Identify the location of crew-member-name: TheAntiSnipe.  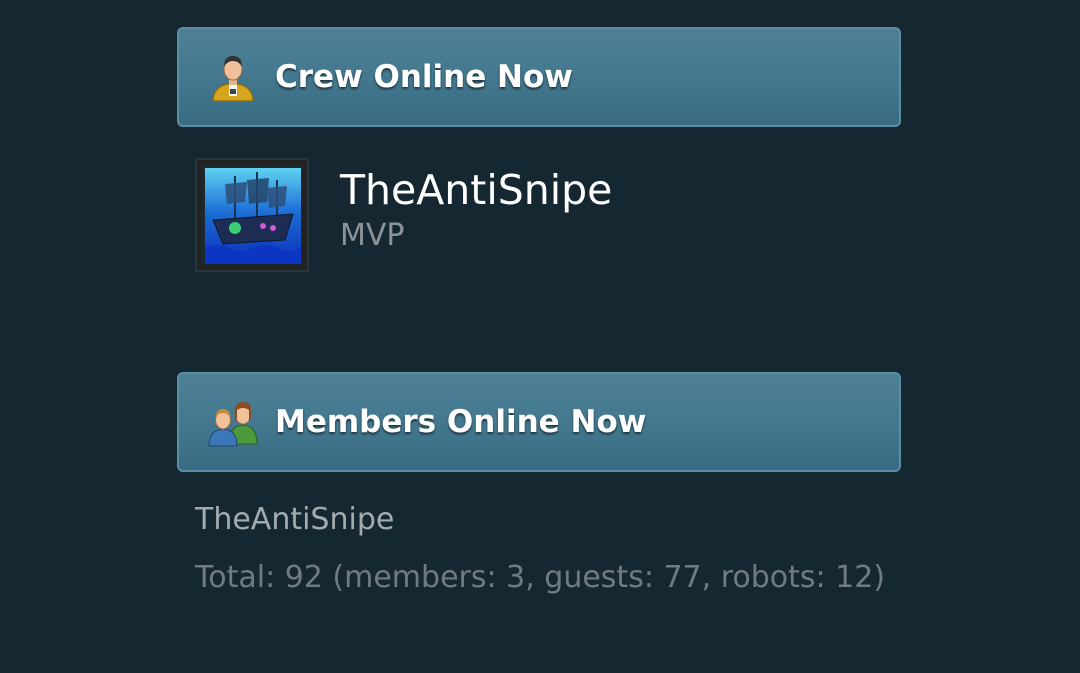
(476, 190).